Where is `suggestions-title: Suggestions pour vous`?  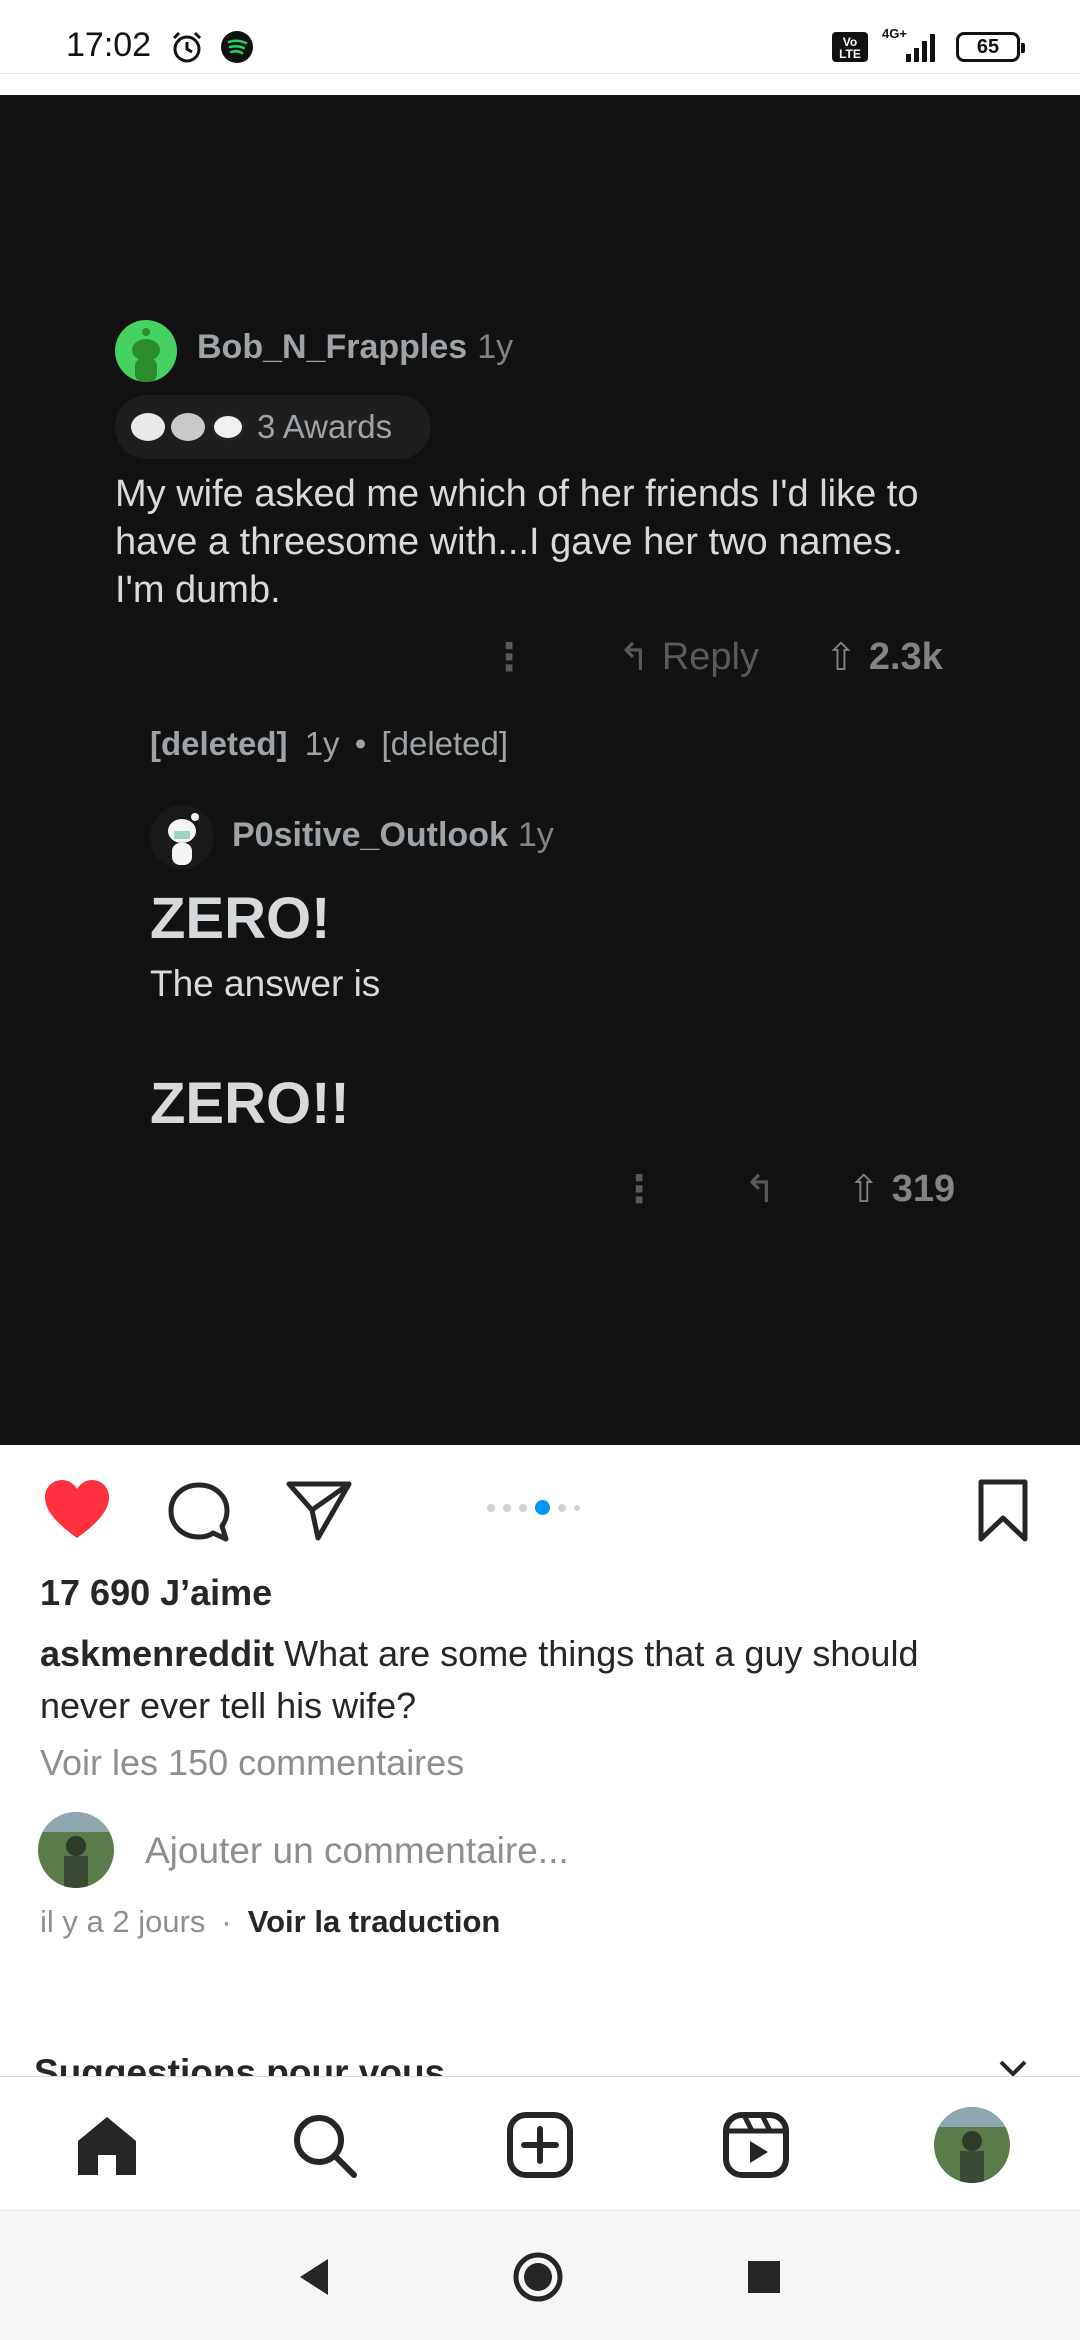 suggestions-title: Suggestions pour vous is located at coordinates (240, 2064).